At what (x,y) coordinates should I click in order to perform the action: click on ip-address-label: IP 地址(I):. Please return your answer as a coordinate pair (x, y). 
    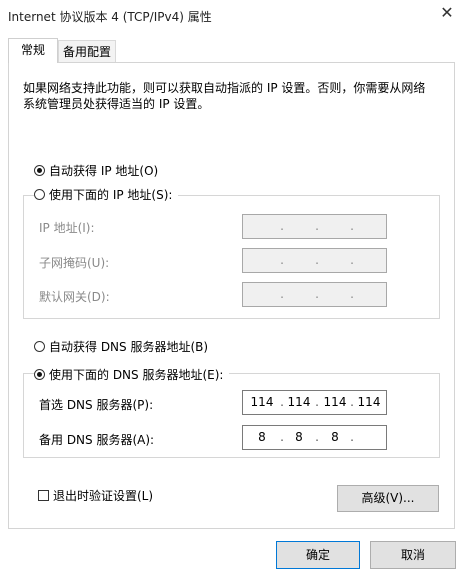
    Looking at the image, I should click on (67, 228).